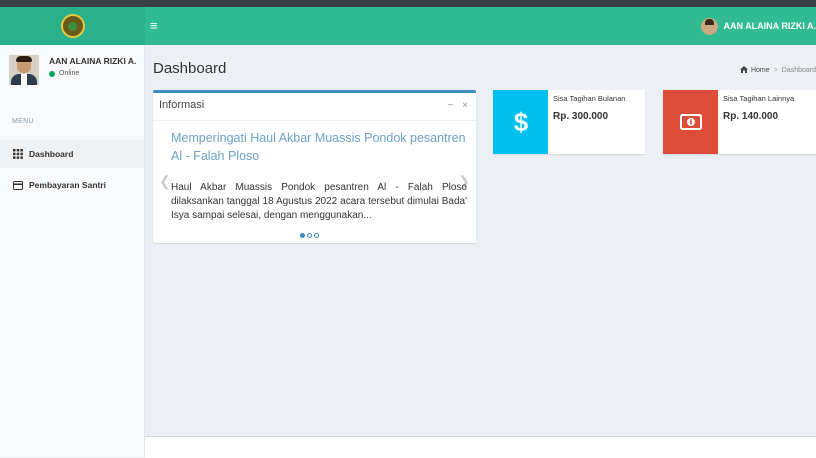 The height and width of the screenshot is (458, 816). I want to click on carousel-prev-icon: ❮, so click(165, 181).